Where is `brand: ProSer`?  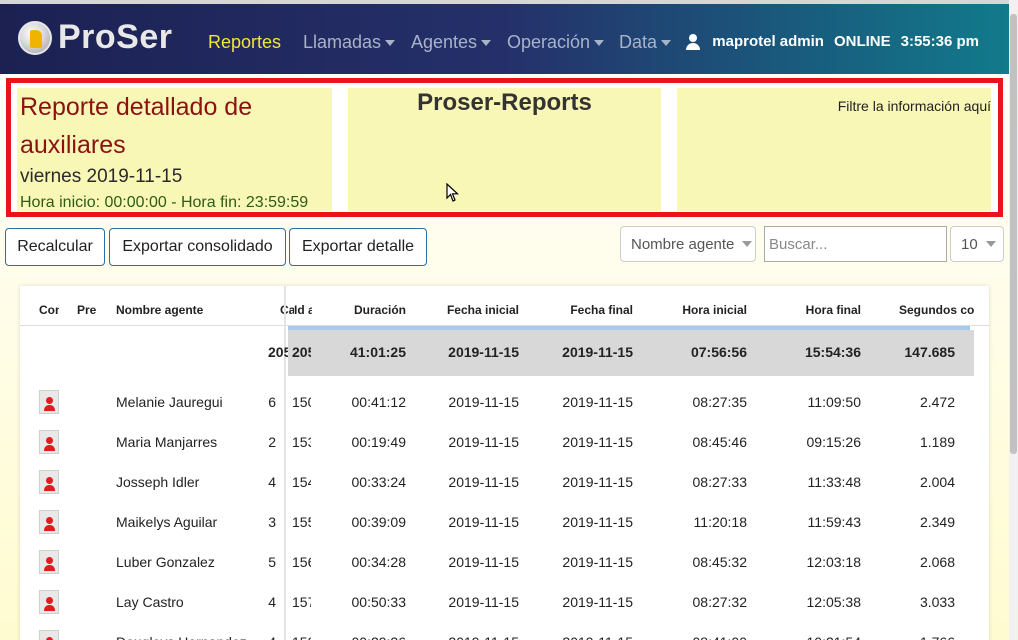 brand: ProSer is located at coordinates (95, 37).